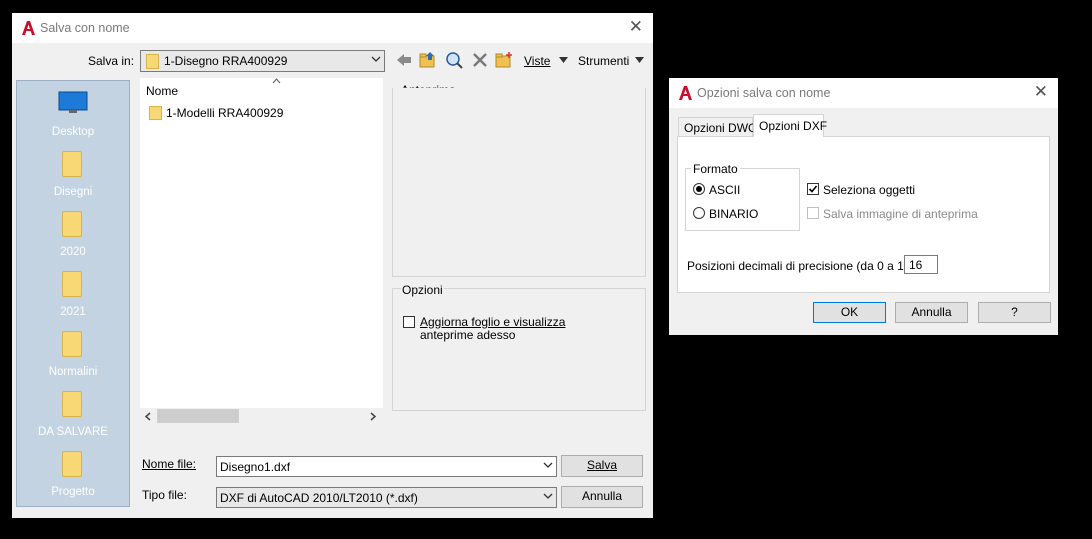 Image resolution: width=1092 pixels, height=539 pixels. I want to click on place-da-salvare: DA SALVARE, so click(73, 415).